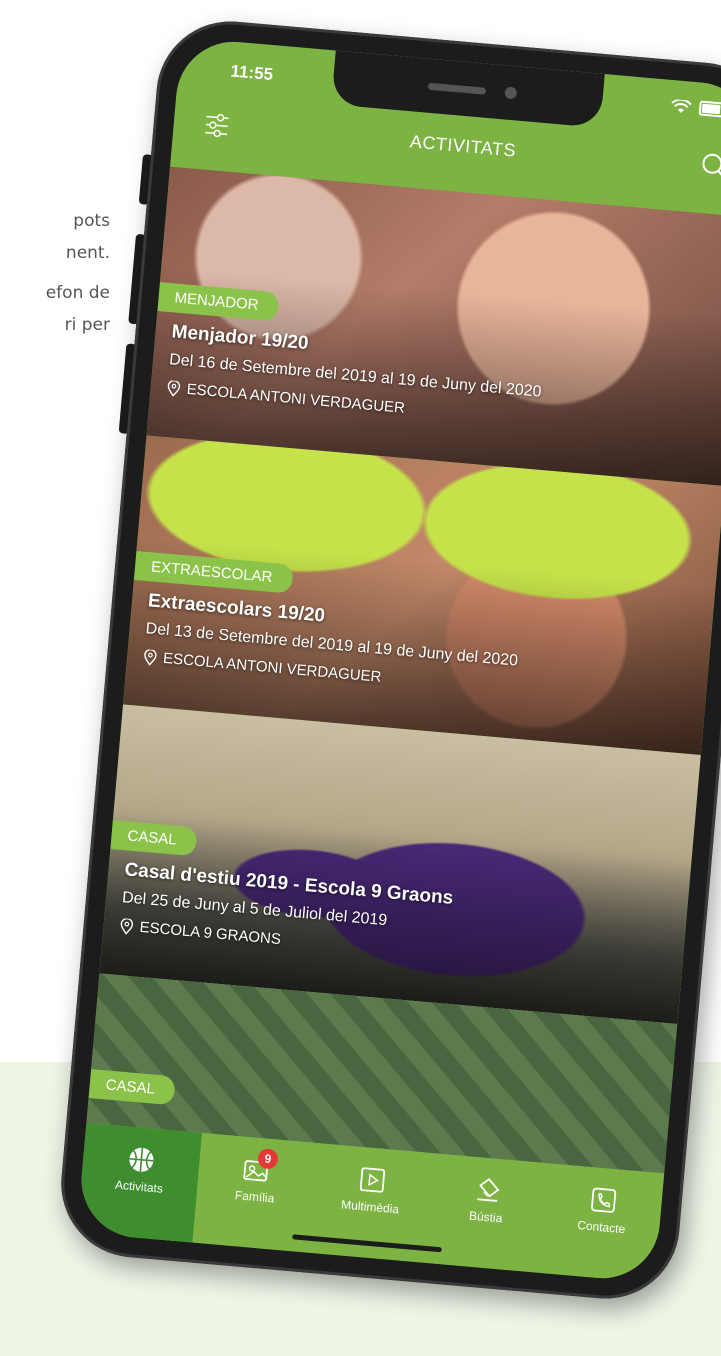  Describe the element at coordinates (254, 1197) in the screenshot. I see `tab-label: Família` at that location.